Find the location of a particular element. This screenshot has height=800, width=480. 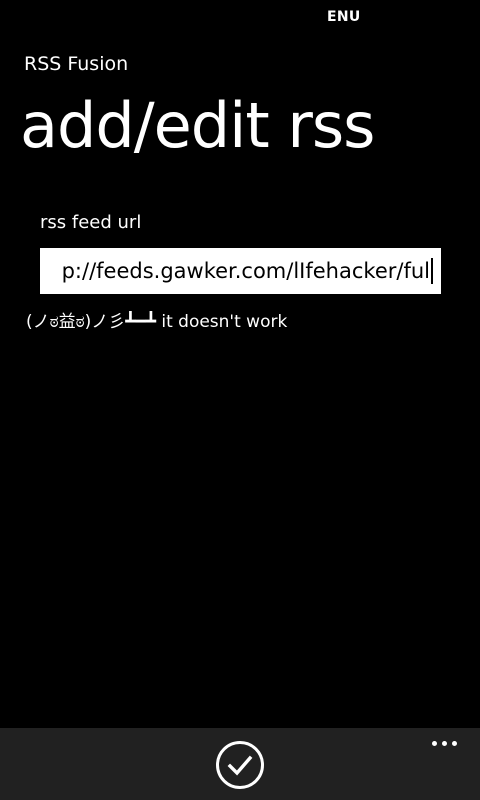

more-options-button is located at coordinates (446, 744).